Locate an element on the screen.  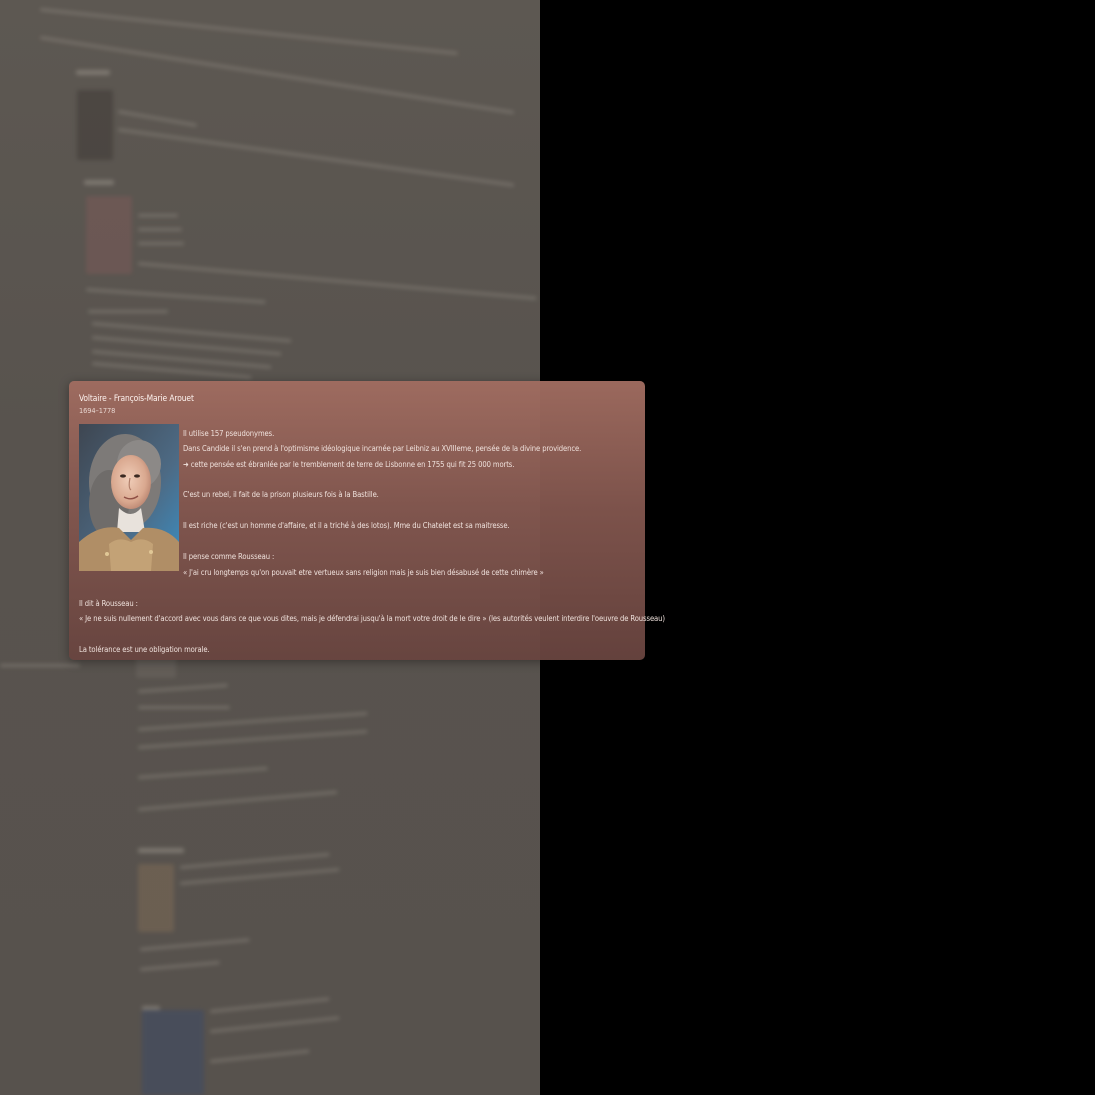
card-line-rousseau: Il pense comme Rousseau : is located at coordinates (229, 556).